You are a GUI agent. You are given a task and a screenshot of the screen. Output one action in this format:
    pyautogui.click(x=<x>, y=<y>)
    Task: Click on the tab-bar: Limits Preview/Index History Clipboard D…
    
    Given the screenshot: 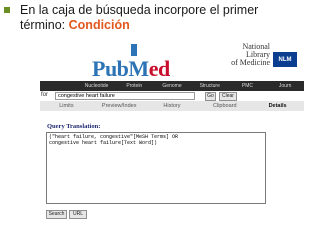 What is the action you would take?
    pyautogui.click(x=172, y=106)
    